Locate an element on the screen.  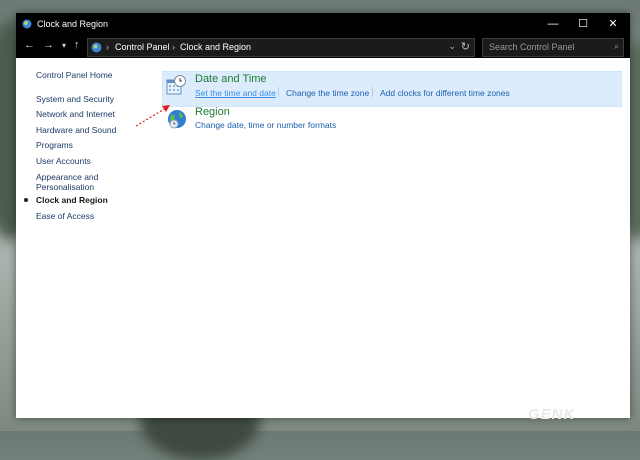
sidebar-item-ease-of-access: Ease of Access is located at coordinates (65, 216).